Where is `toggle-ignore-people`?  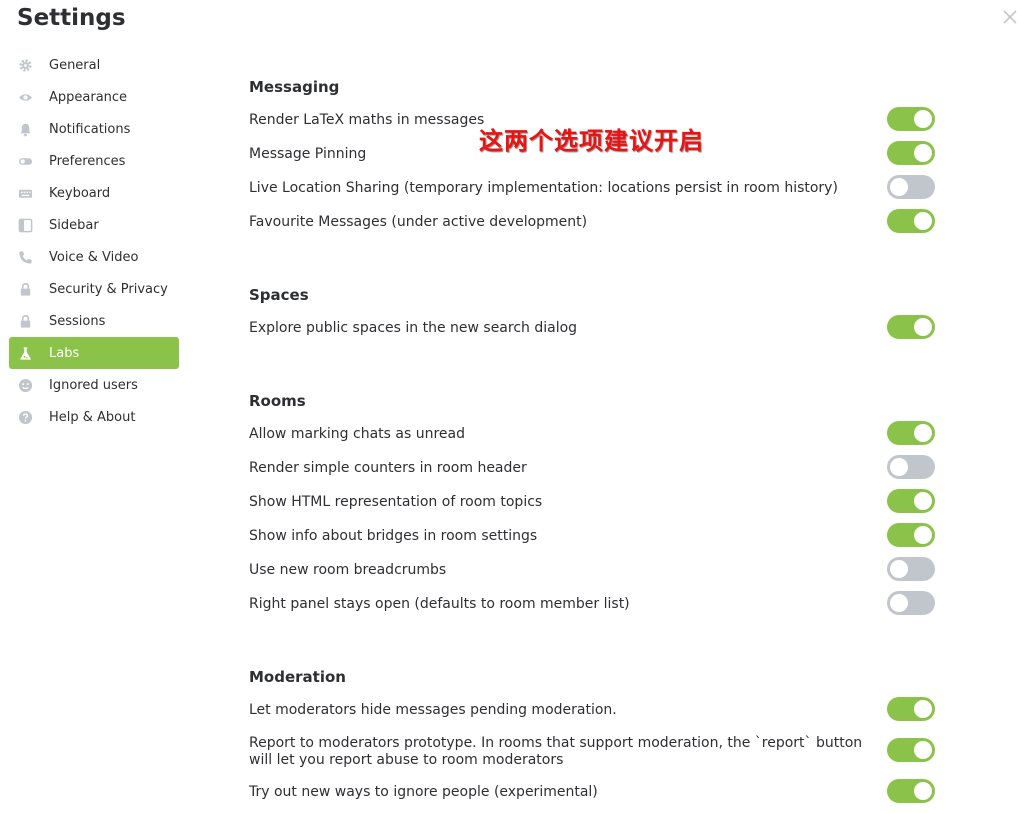 toggle-ignore-people is located at coordinates (911, 791).